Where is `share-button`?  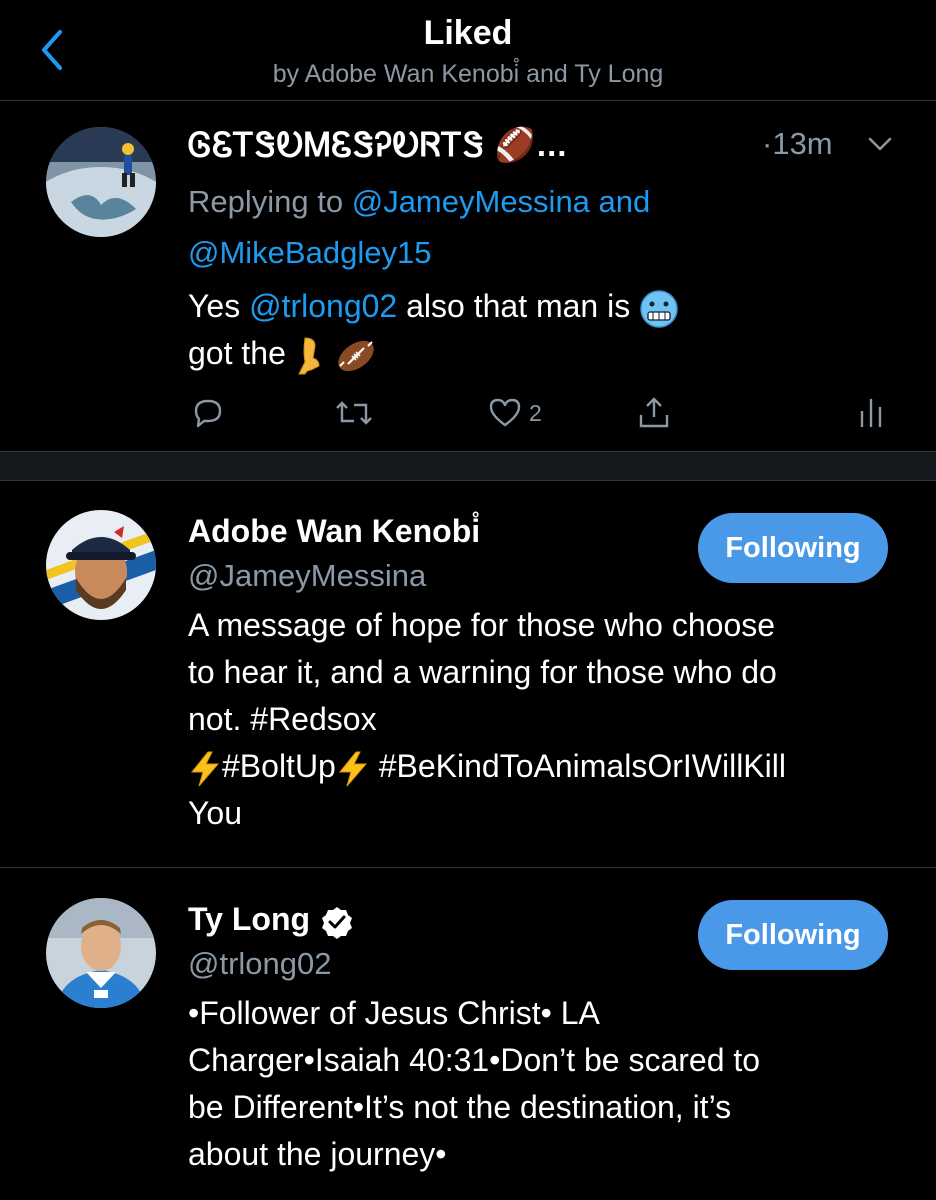
share-button is located at coordinates (654, 413).